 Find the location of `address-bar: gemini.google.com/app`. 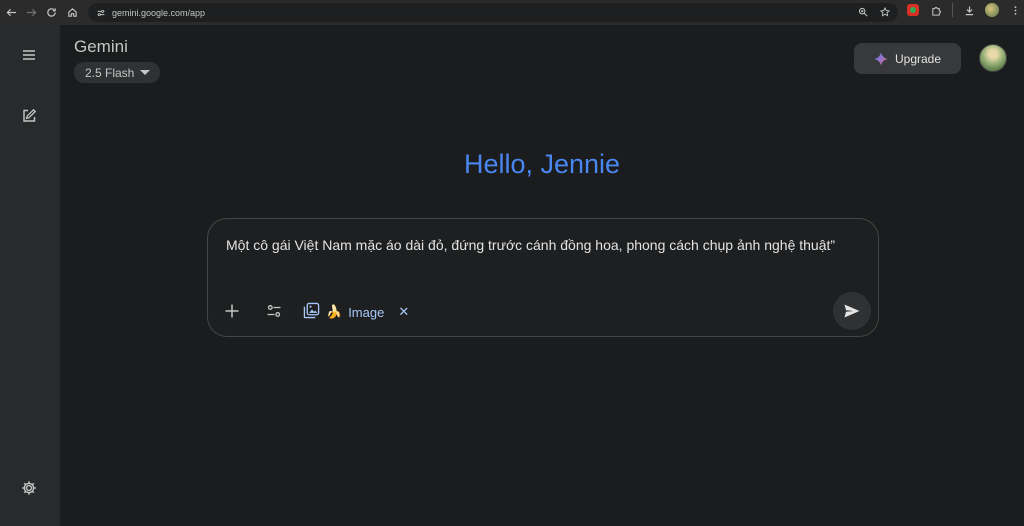

address-bar: gemini.google.com/app is located at coordinates (493, 12).